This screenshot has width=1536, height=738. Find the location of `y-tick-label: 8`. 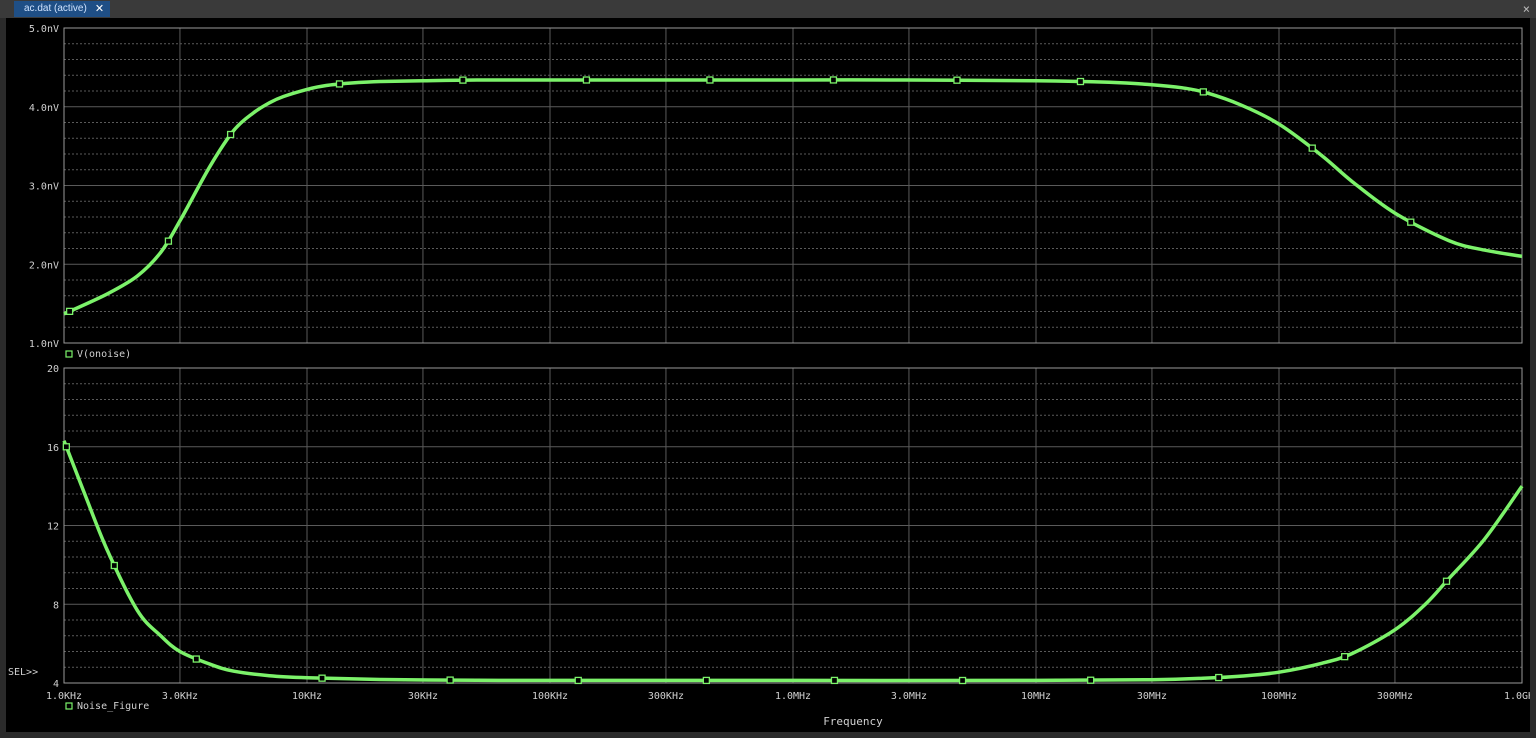

y-tick-label: 8 is located at coordinates (56, 605).